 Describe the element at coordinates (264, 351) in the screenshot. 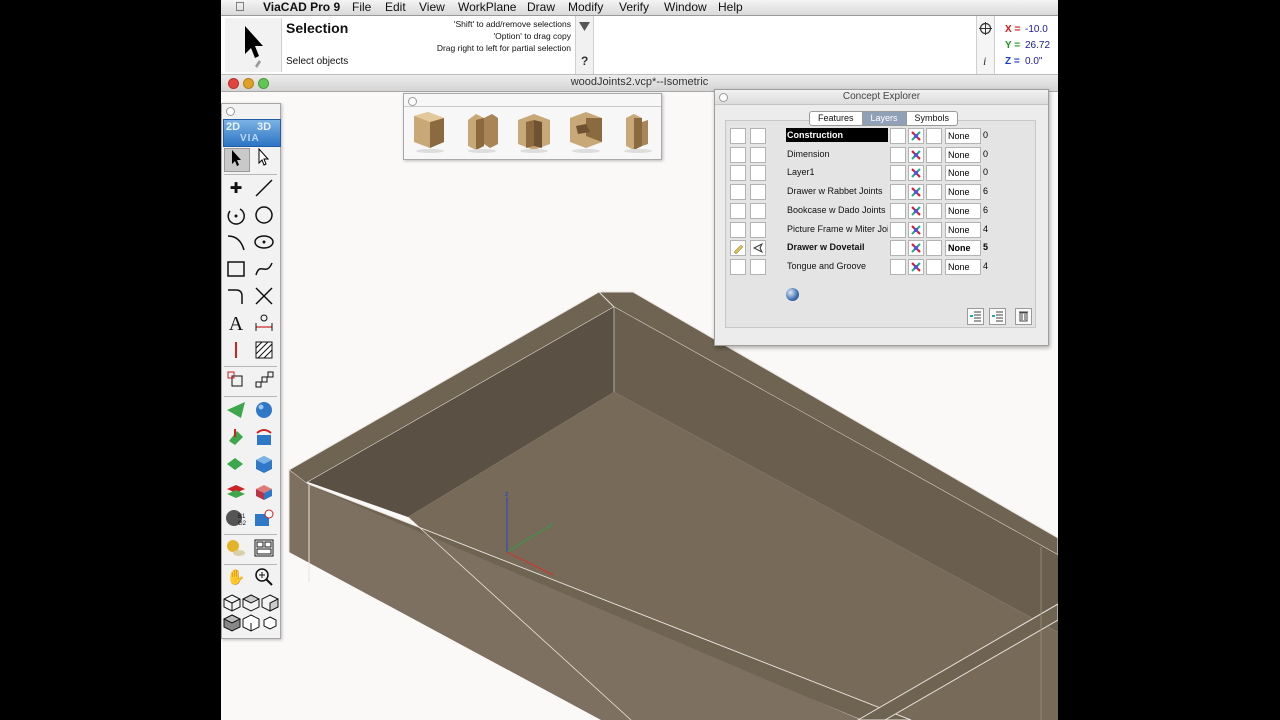

I see `hatch-icon` at that location.